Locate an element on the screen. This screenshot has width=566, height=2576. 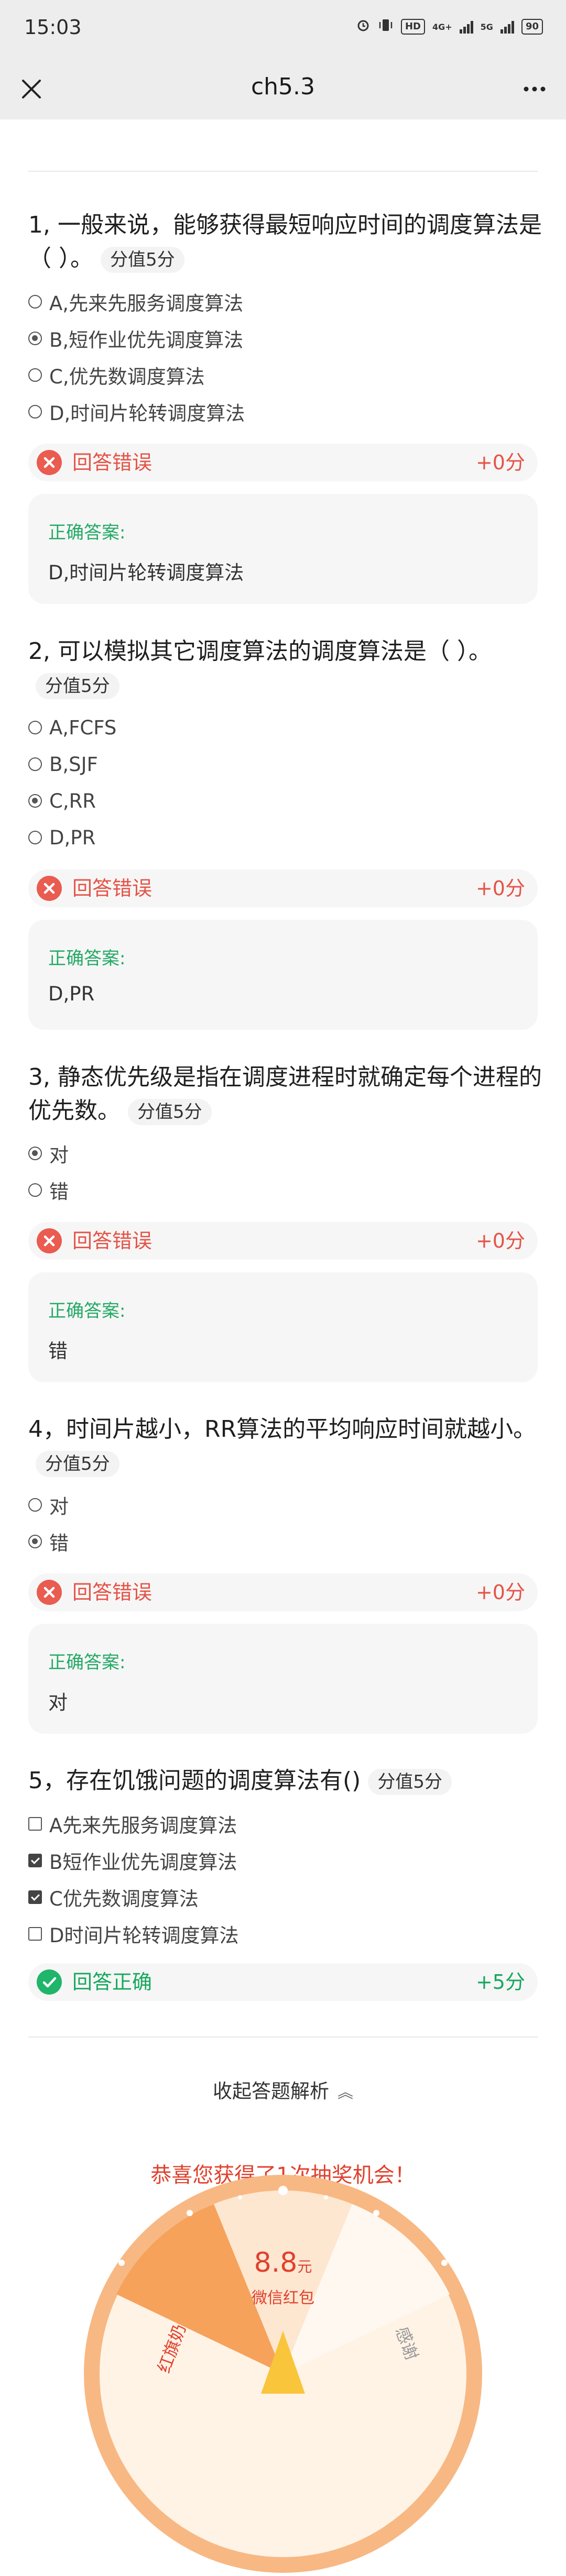
question-2-title: 2, 可以模拟其它调度算法的调度算法是（ ）。分值5分 is located at coordinates (285, 668).